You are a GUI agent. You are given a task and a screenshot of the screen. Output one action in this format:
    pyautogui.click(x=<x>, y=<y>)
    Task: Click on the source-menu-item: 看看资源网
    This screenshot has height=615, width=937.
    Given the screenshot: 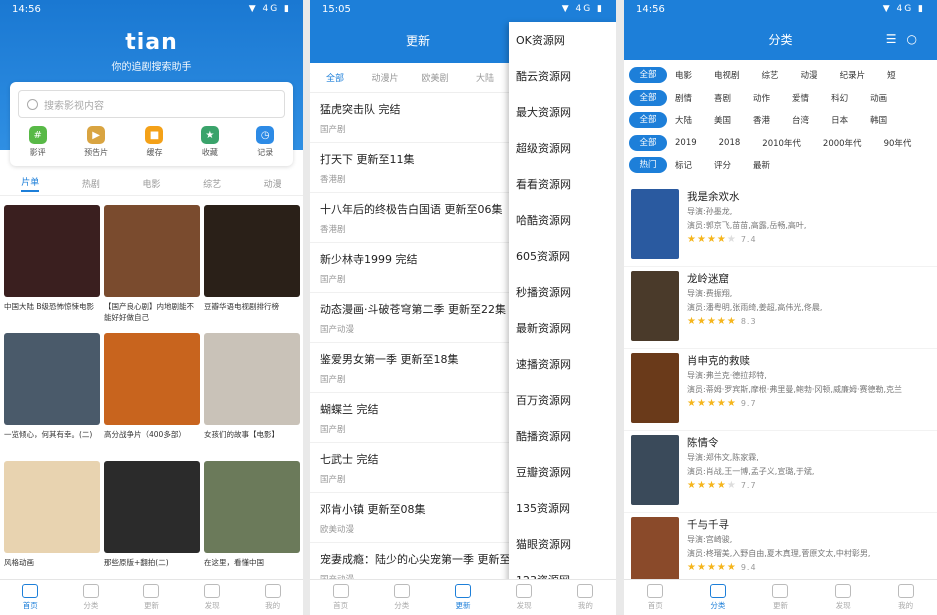 What is the action you would take?
    pyautogui.click(x=562, y=184)
    